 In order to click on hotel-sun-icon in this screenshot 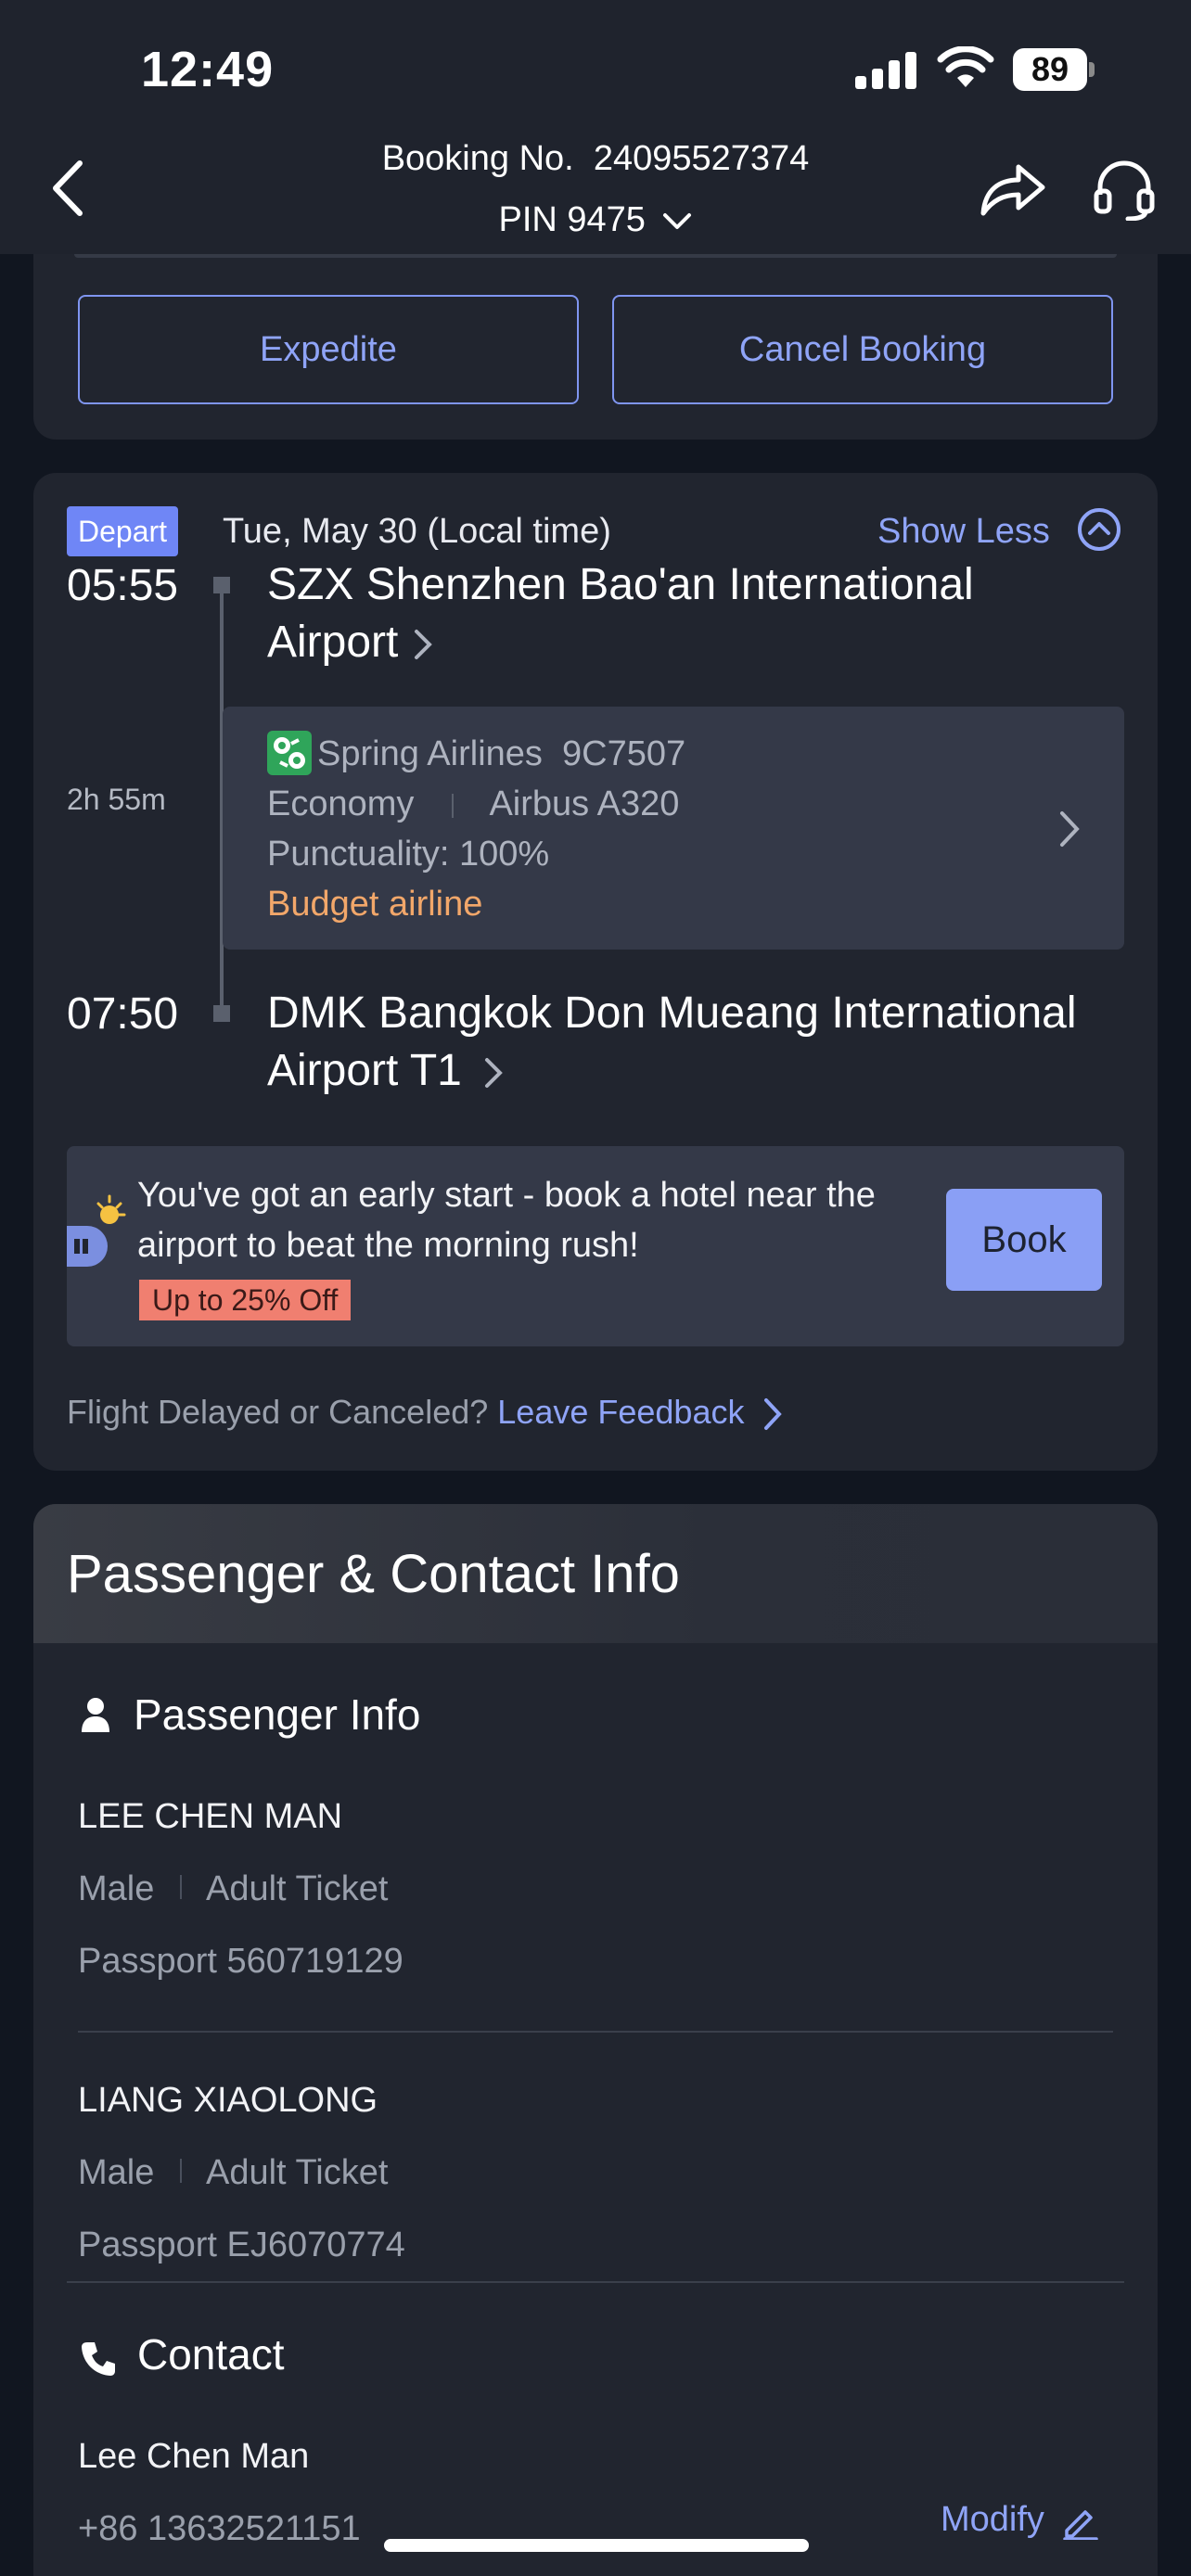, I will do `click(96, 1230)`.